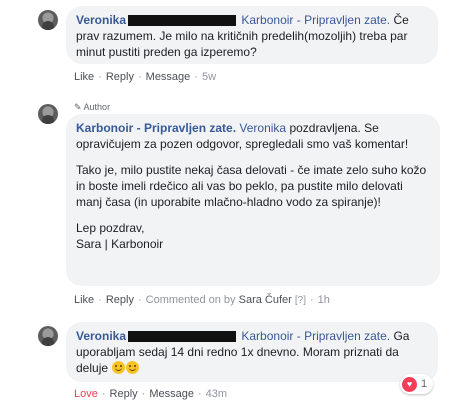  I want to click on timestamp: 1h, so click(324, 300).